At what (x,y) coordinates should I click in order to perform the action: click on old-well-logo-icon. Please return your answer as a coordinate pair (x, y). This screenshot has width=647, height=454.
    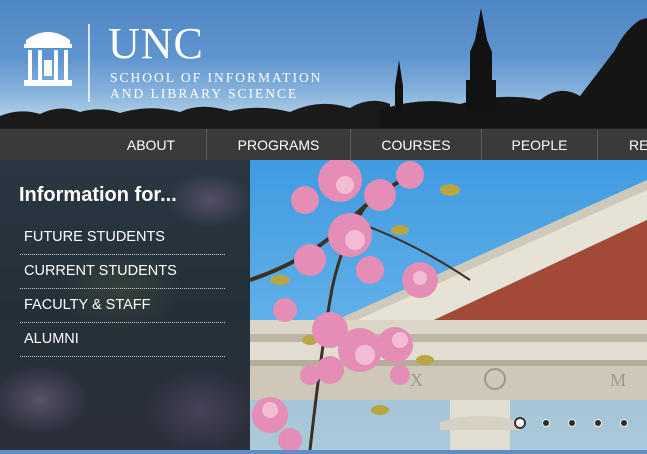
    Looking at the image, I should click on (48, 57).